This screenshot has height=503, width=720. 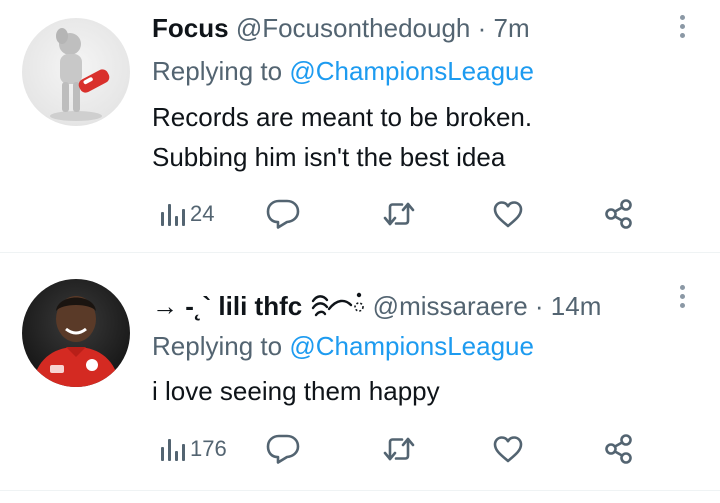 What do you see at coordinates (227, 306) in the screenshot?
I see `display-name: → -˛` lili thfc` at bounding box center [227, 306].